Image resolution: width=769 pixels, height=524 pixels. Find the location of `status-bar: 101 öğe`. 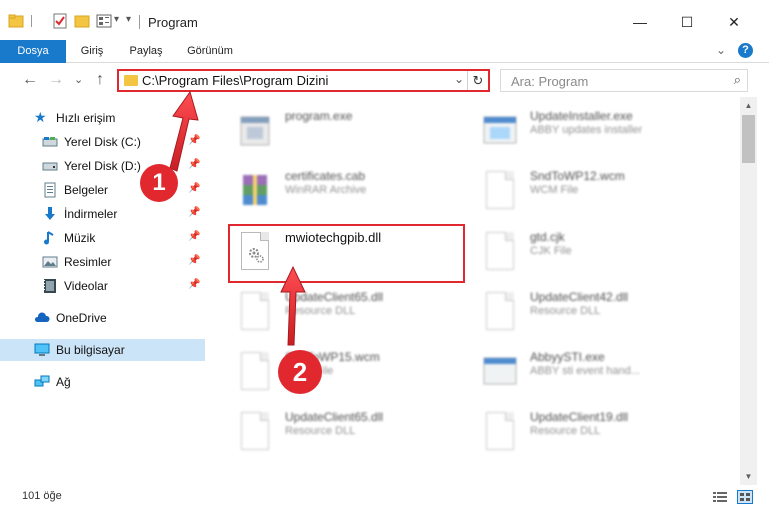

status-bar: 101 öğe is located at coordinates (384, 497).